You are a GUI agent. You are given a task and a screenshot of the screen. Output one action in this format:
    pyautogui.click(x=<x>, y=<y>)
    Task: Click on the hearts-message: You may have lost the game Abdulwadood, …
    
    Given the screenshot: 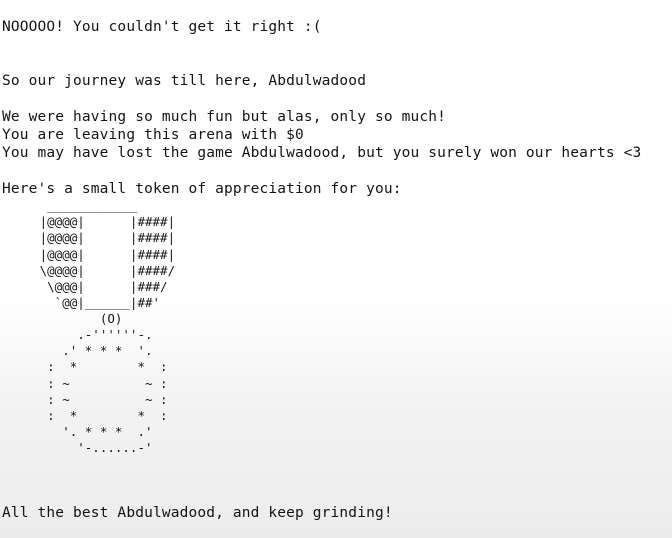 What is the action you would take?
    pyautogui.click(x=322, y=153)
    